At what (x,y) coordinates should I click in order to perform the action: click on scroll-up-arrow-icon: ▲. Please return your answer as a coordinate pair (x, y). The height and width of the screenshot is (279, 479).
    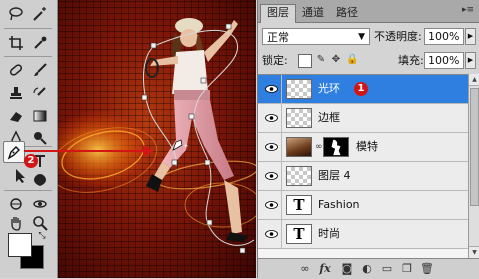
    Looking at the image, I should click on (474, 80).